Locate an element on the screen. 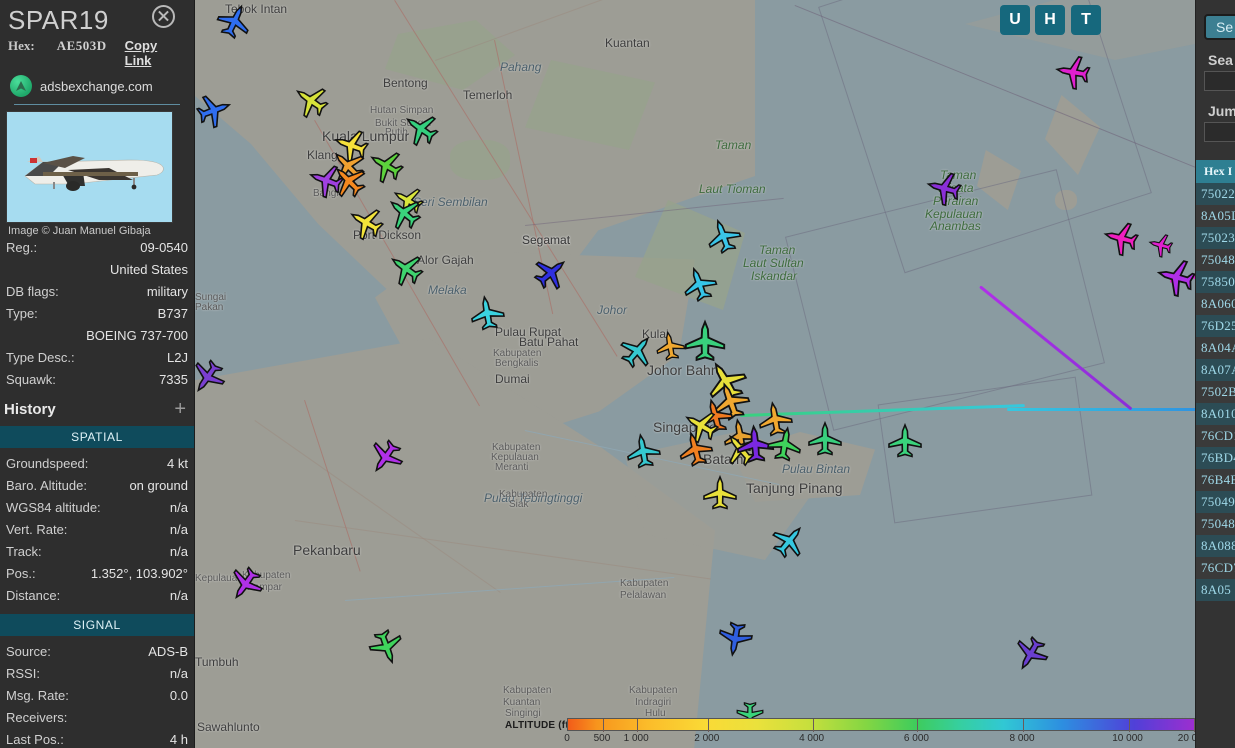 The width and height of the screenshot is (1235, 748). hex-row: 75022 is located at coordinates (1215, 194).